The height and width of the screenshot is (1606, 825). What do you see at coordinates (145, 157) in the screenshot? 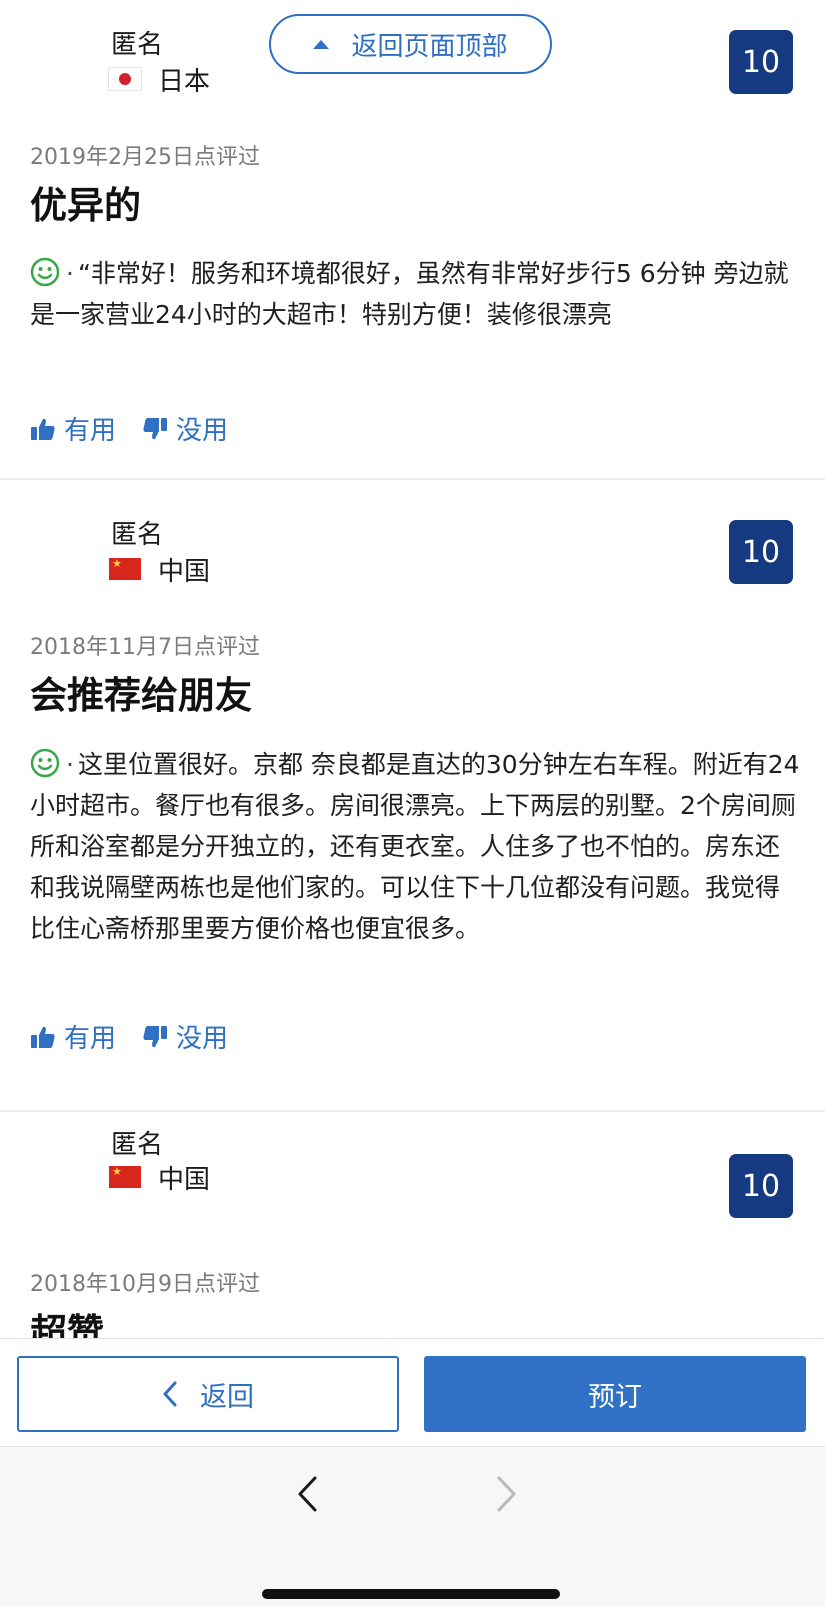
I see `review-date: 2019年2月25日点评过` at bounding box center [145, 157].